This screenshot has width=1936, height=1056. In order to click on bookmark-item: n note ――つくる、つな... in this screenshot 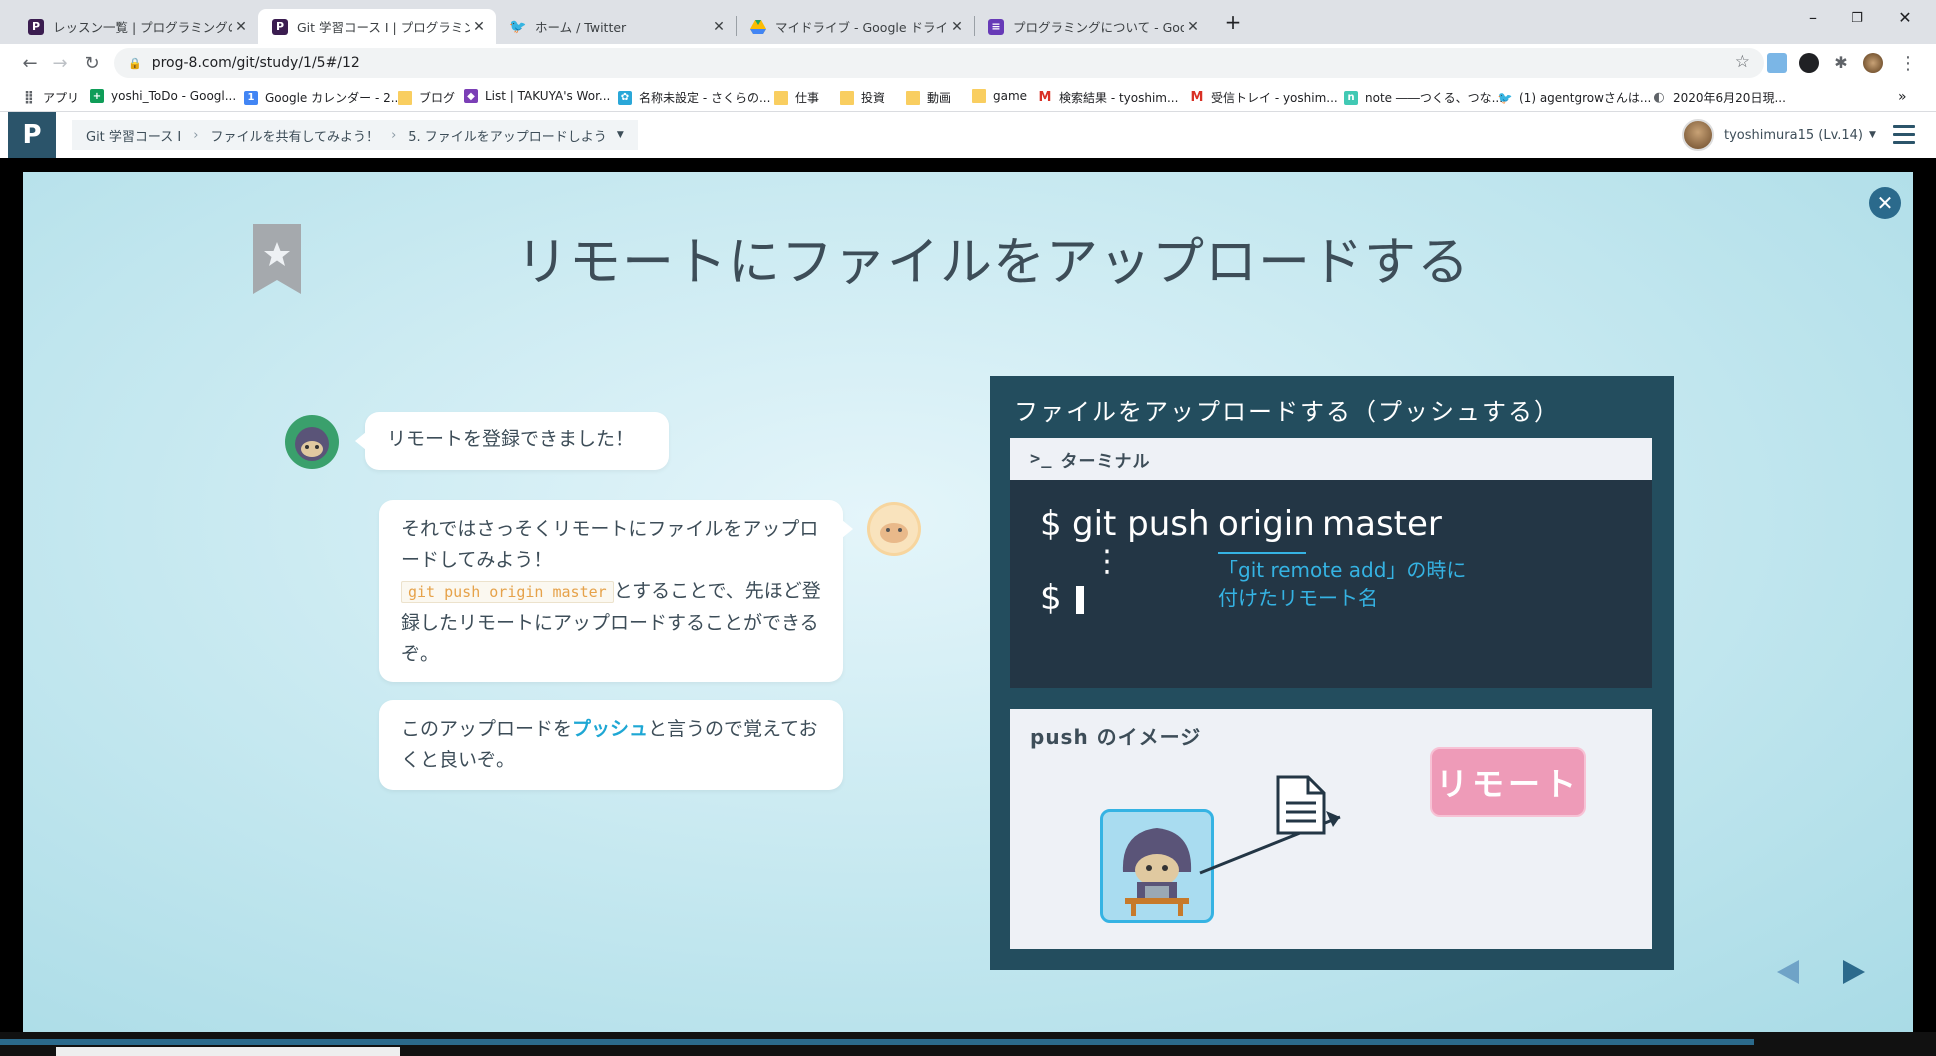, I will do `click(1423, 97)`.